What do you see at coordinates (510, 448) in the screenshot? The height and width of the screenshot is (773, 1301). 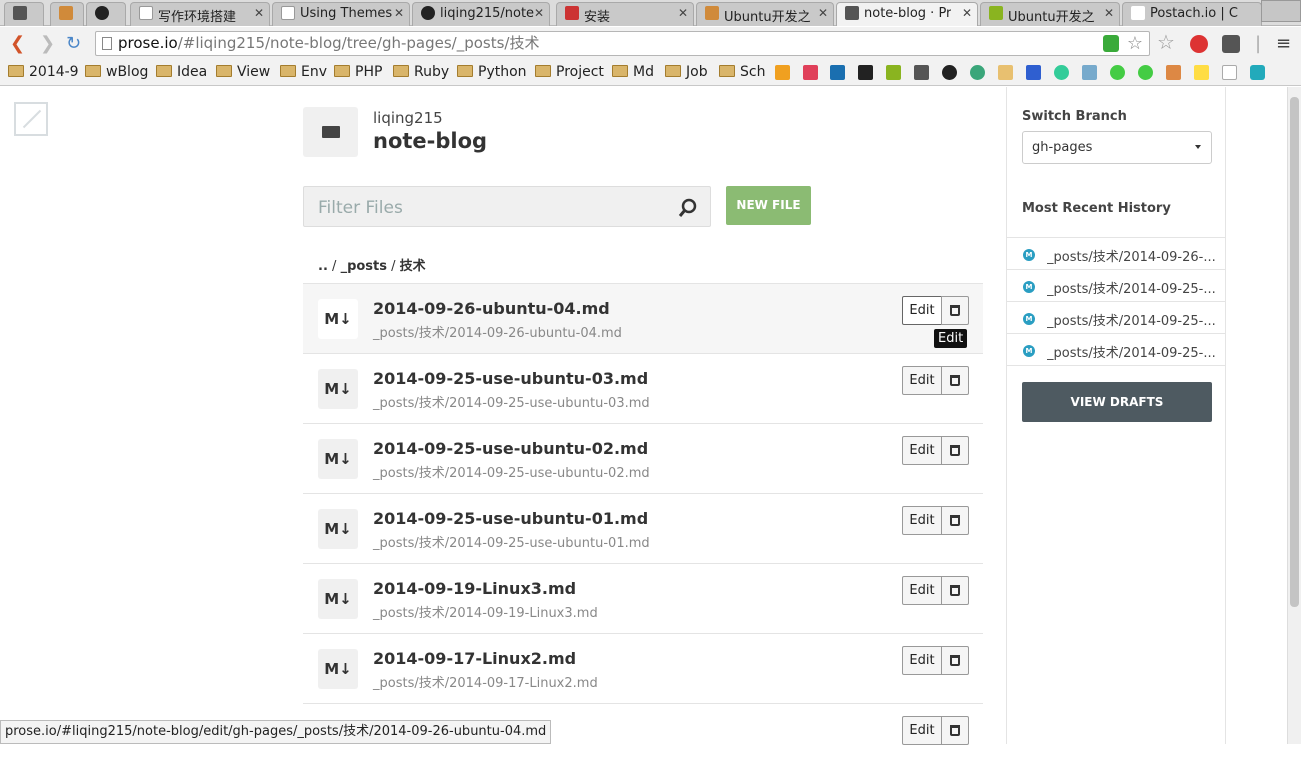 I see `file-name: 2014-09-25-use-ubuntu-02.md` at bounding box center [510, 448].